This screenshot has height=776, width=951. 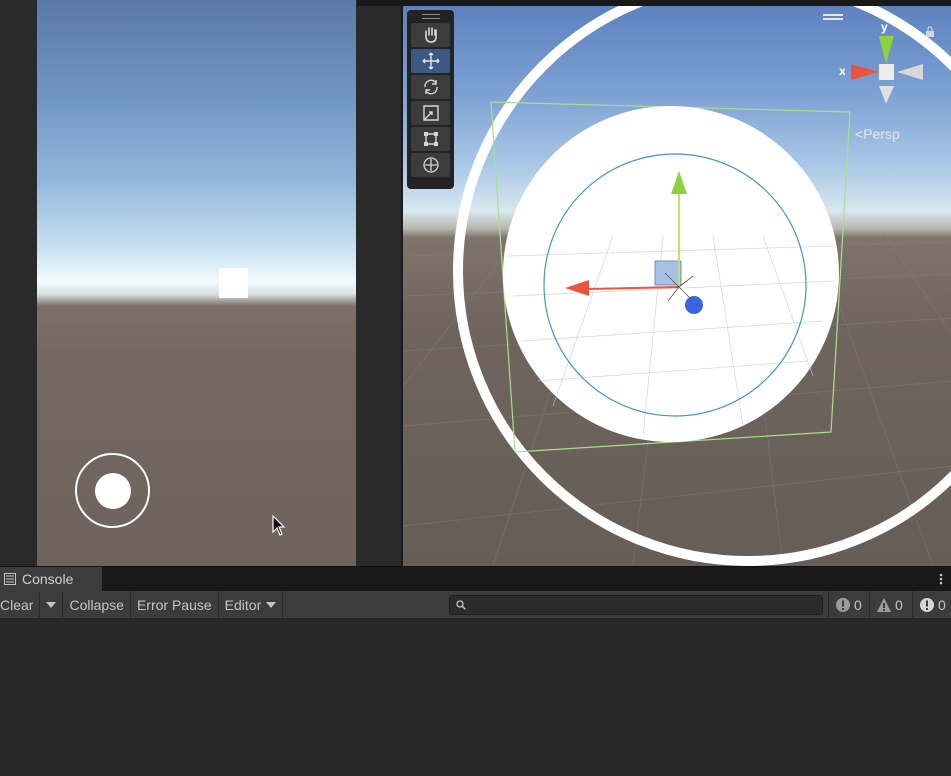 What do you see at coordinates (644, 605) in the screenshot?
I see `search-input` at bounding box center [644, 605].